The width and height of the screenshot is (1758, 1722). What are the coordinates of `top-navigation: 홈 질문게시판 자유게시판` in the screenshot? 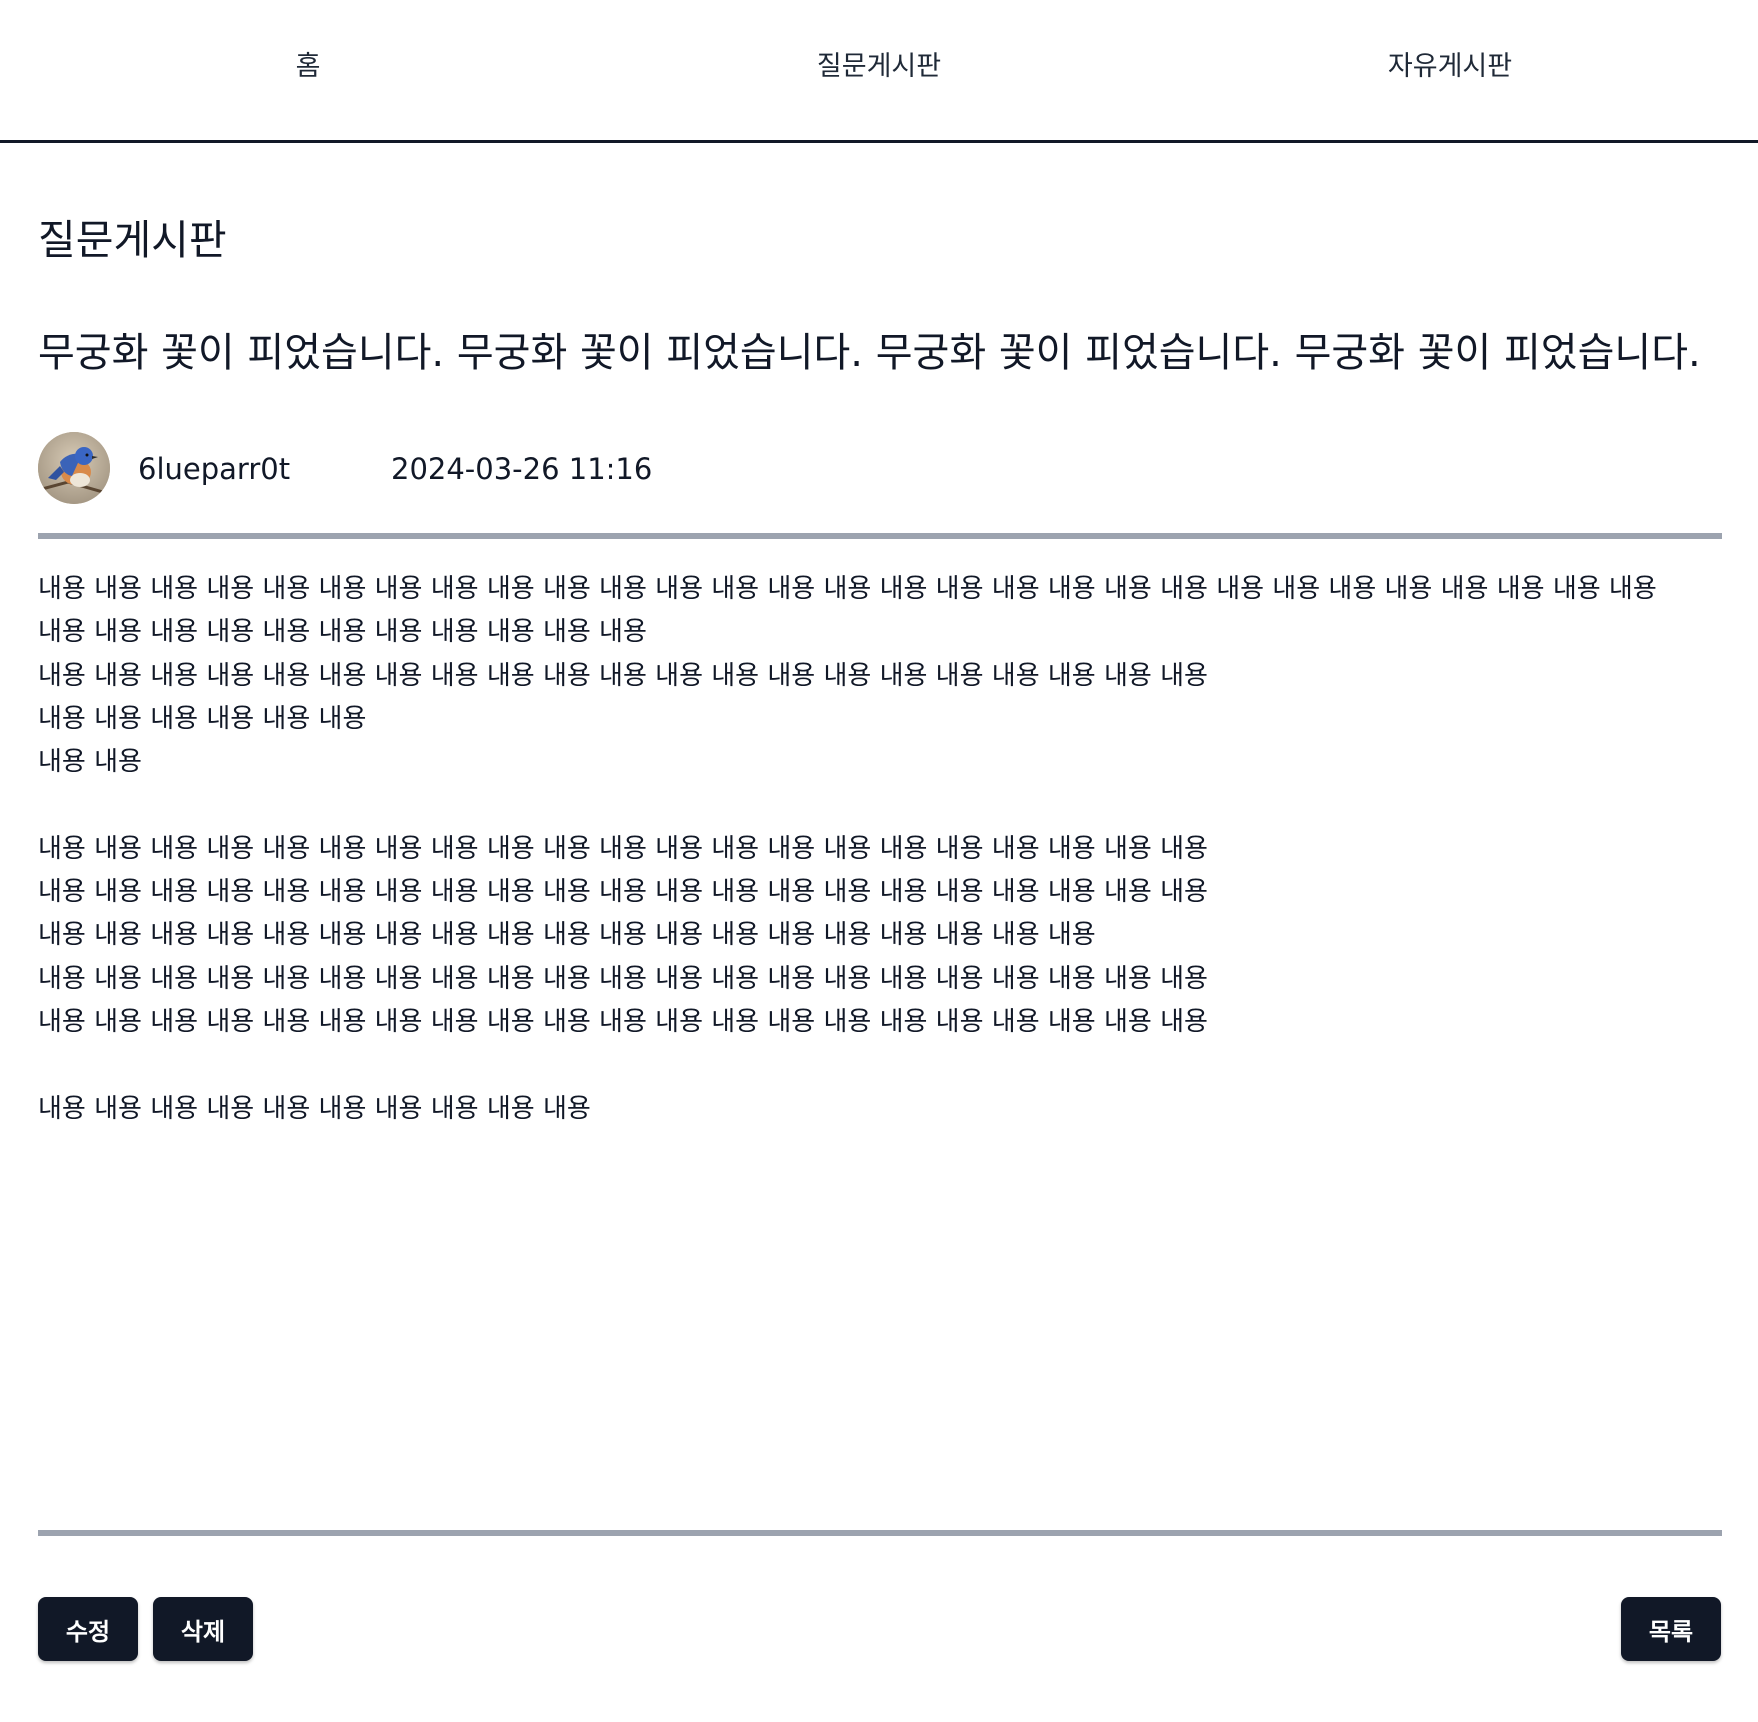 It's located at (879, 71).